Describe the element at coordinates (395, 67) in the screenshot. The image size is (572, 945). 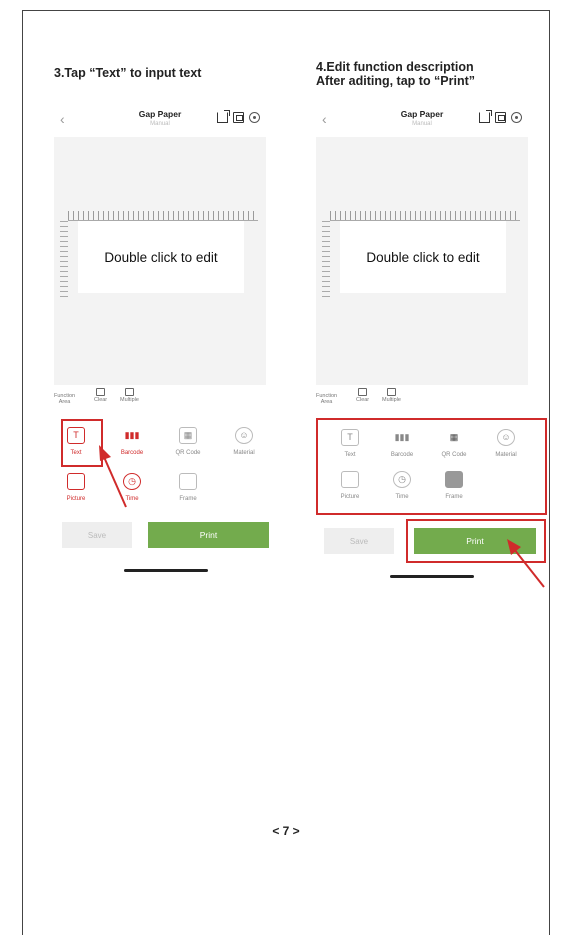
I see `step-4-title-line-1: 4.Edit function description` at that location.